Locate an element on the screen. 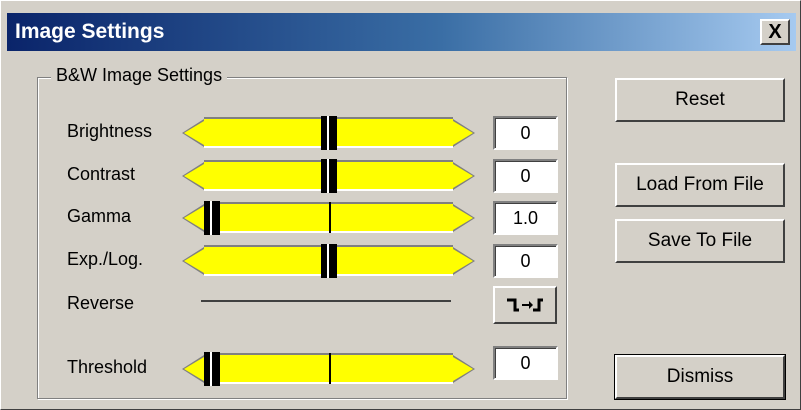 The image size is (801, 410). dismiss-button: Dismiss is located at coordinates (700, 377).